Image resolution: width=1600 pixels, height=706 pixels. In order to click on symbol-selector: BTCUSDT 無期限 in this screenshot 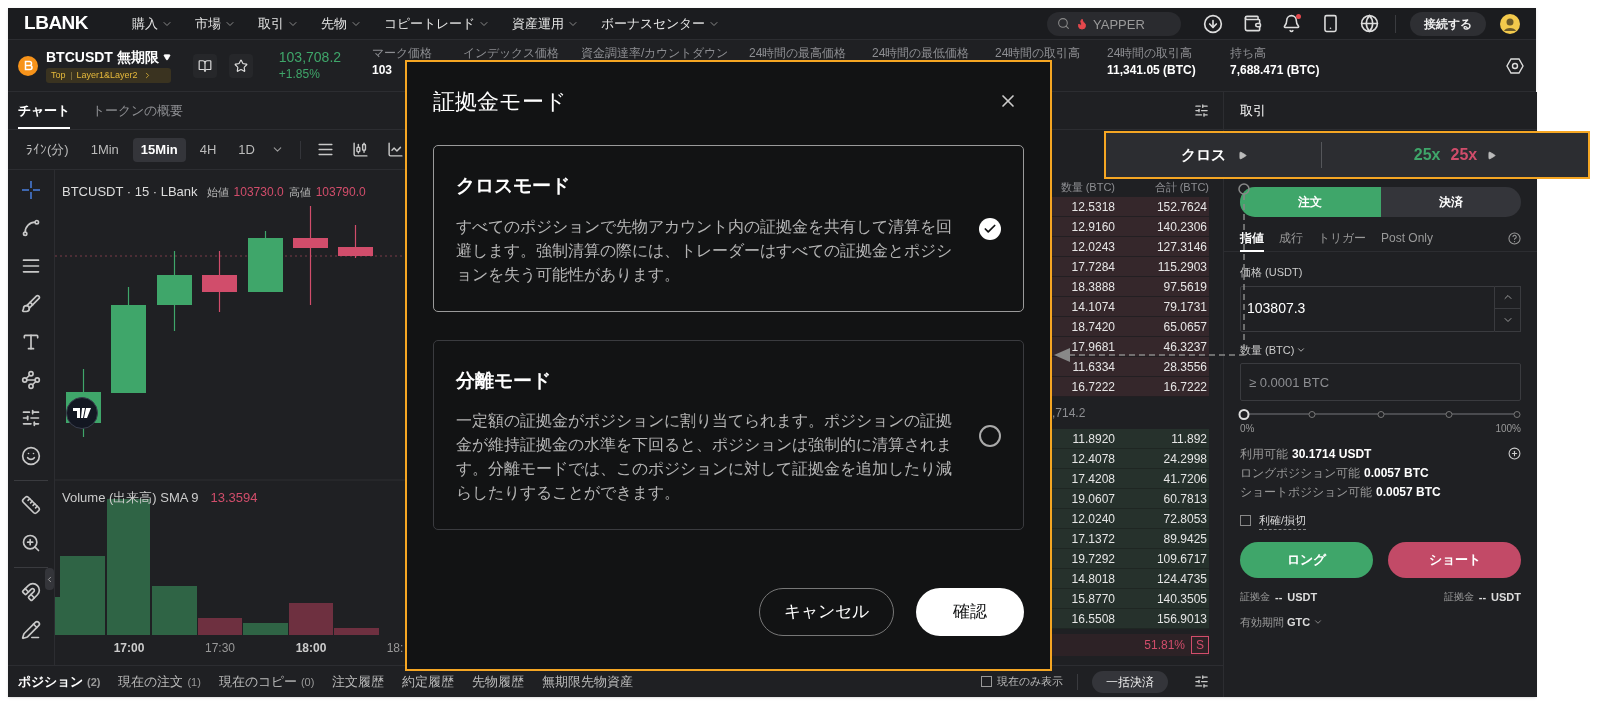, I will do `click(108, 57)`.